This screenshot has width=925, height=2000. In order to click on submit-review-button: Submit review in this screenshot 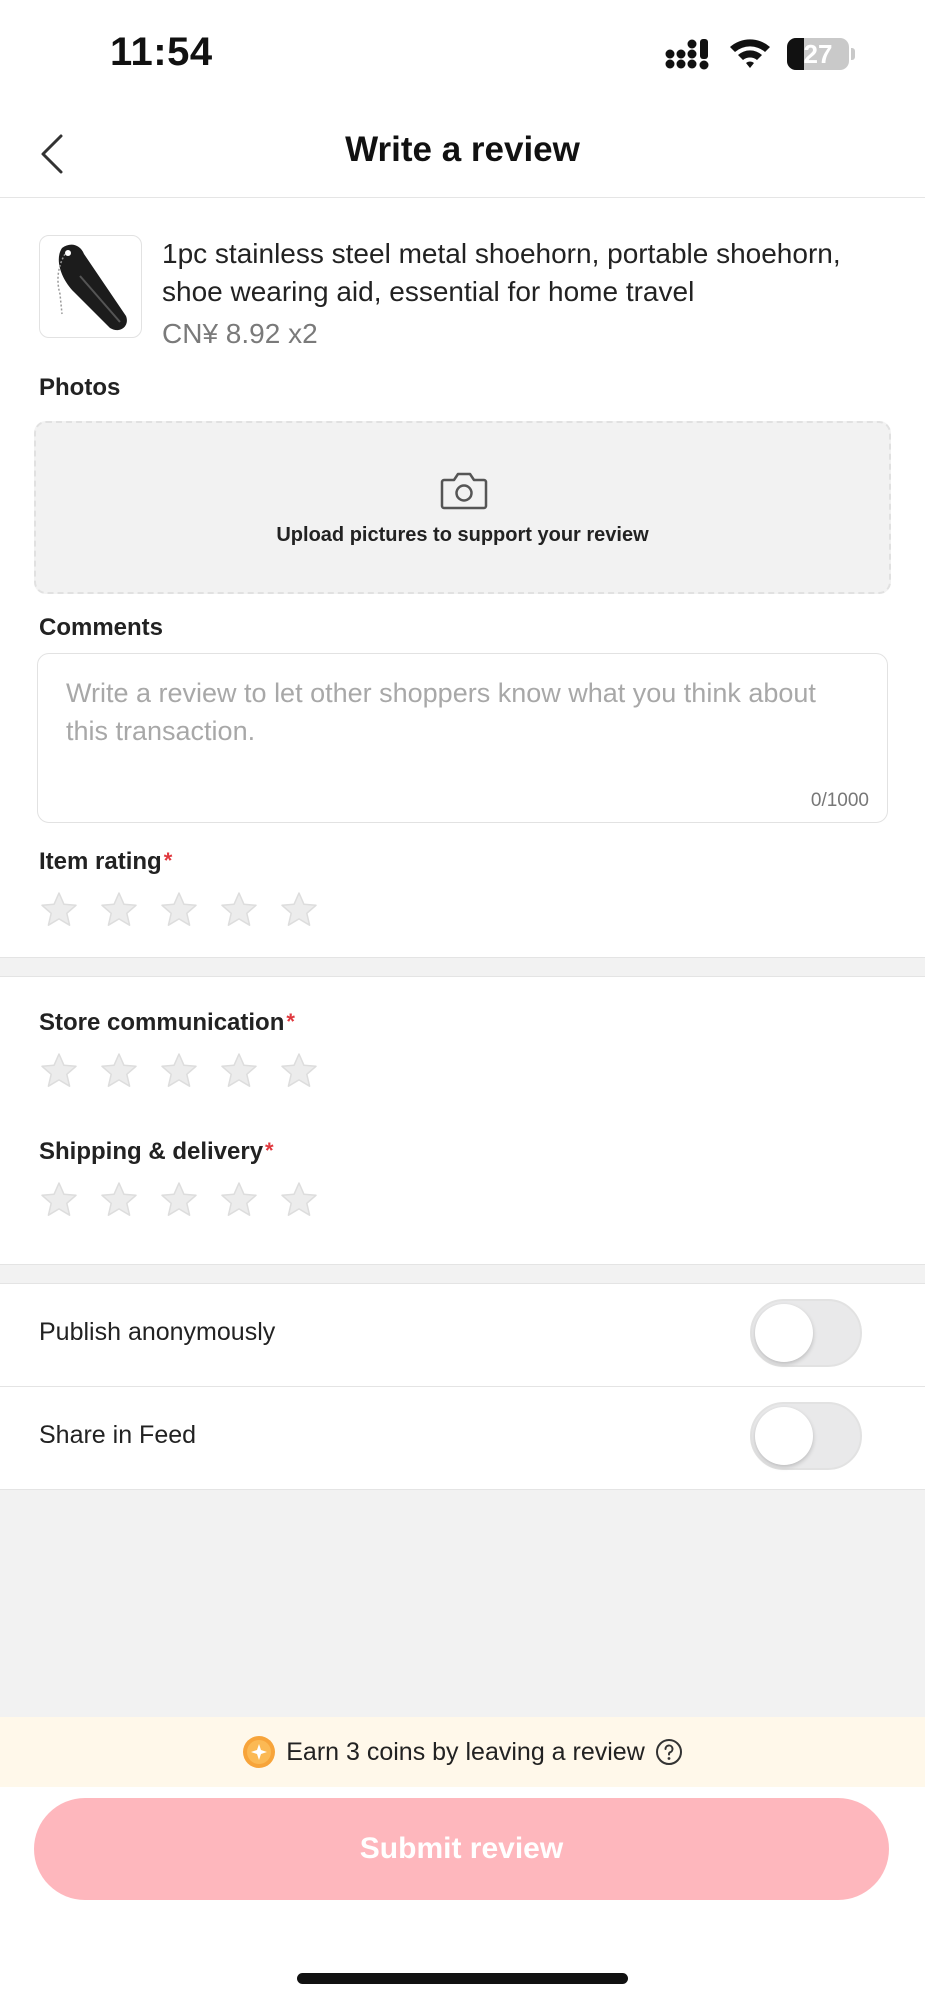, I will do `click(461, 1849)`.